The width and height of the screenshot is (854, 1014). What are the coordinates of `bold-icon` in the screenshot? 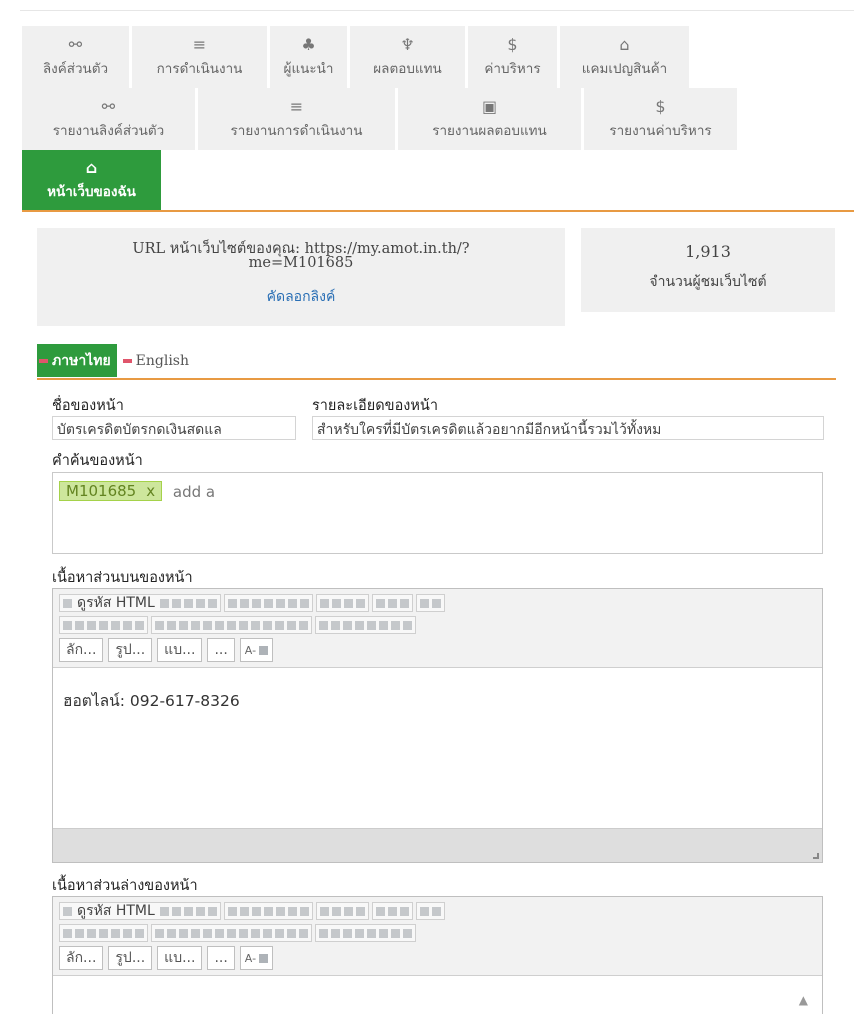 It's located at (67, 625).